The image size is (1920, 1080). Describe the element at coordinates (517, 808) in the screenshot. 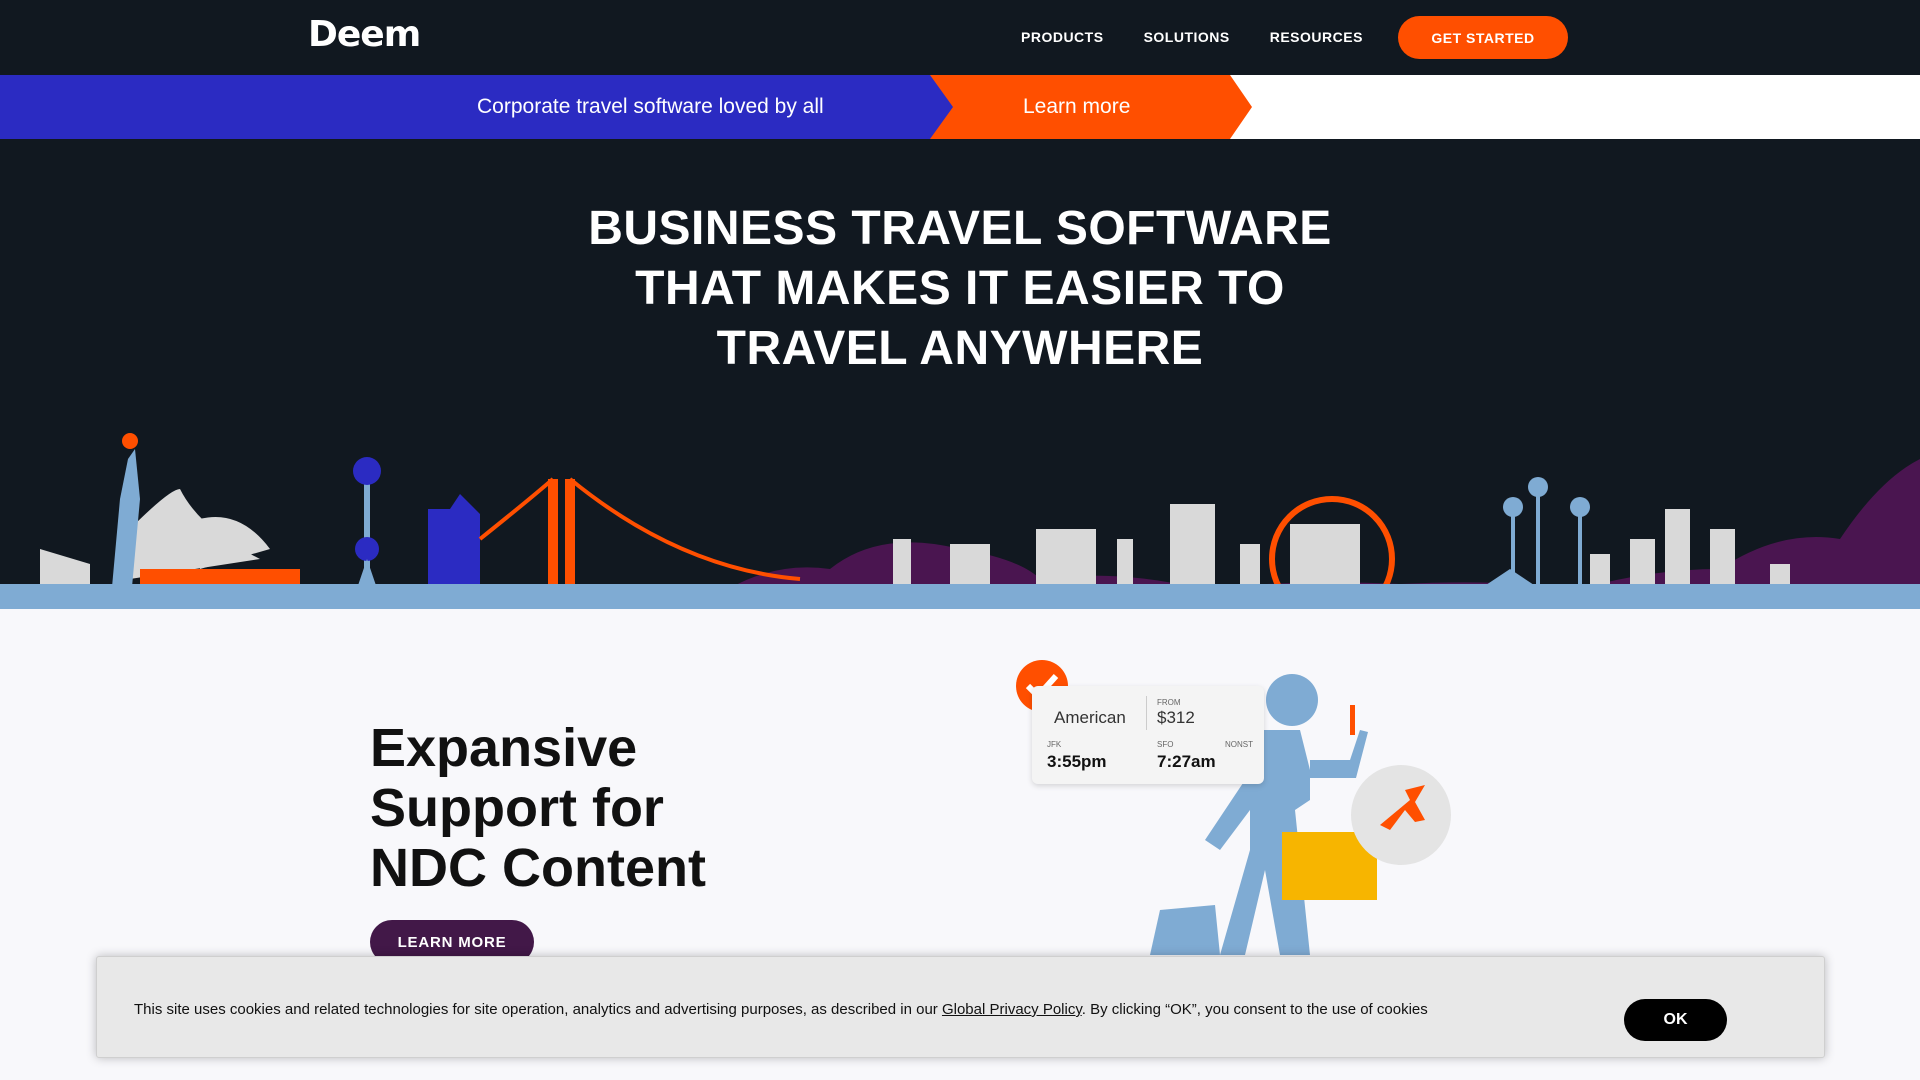

I see `feature-title-line: Support for` at that location.